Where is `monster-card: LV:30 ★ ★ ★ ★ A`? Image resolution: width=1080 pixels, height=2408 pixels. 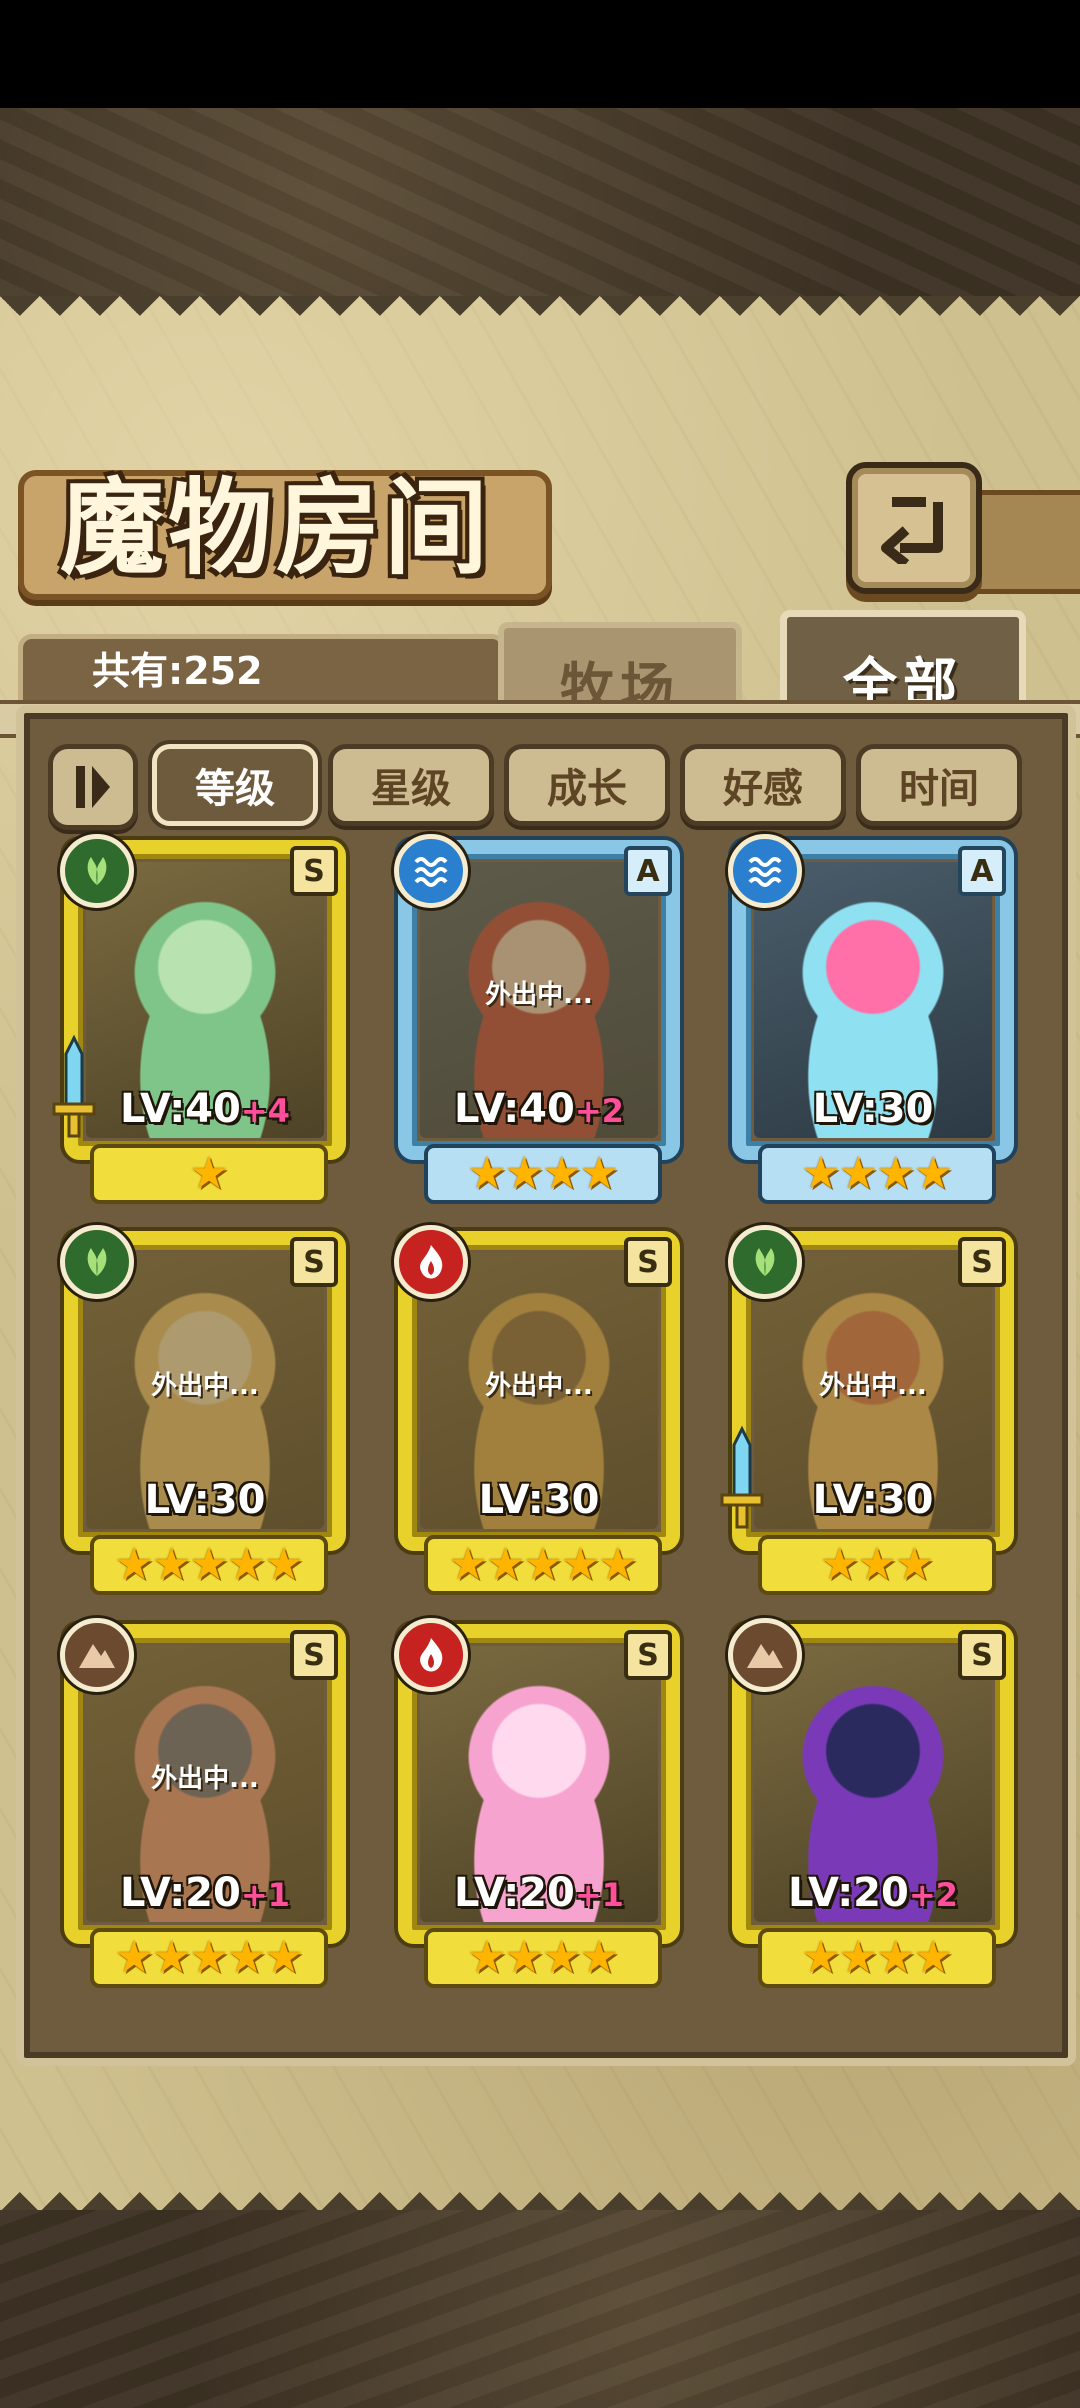 monster-card: LV:30 ★ ★ ★ ★ A is located at coordinates (873, 1019).